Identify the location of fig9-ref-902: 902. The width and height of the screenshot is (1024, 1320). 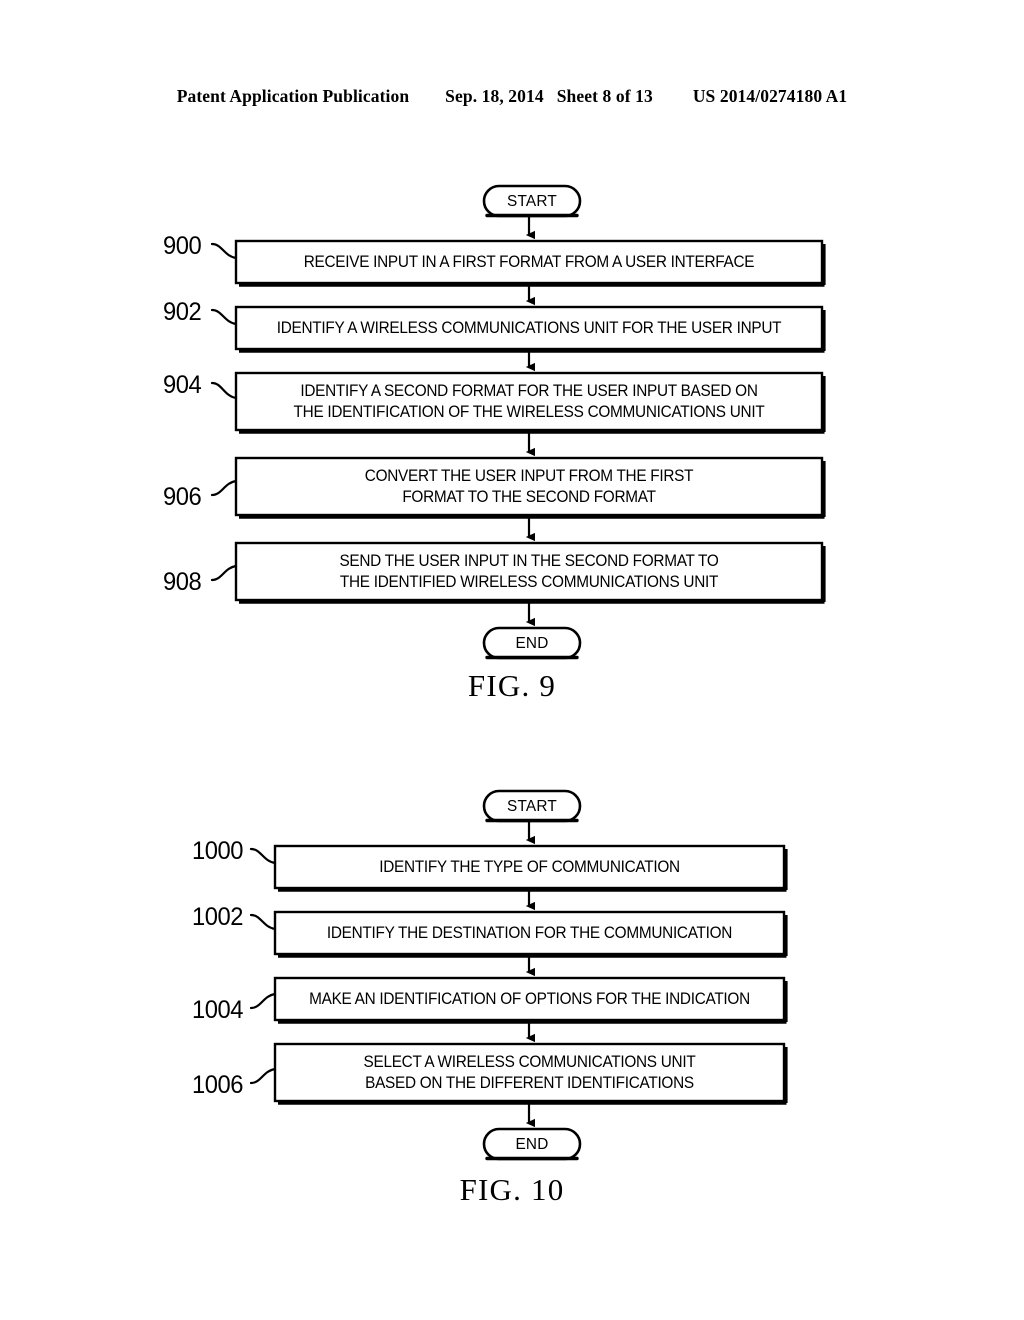
(182, 312).